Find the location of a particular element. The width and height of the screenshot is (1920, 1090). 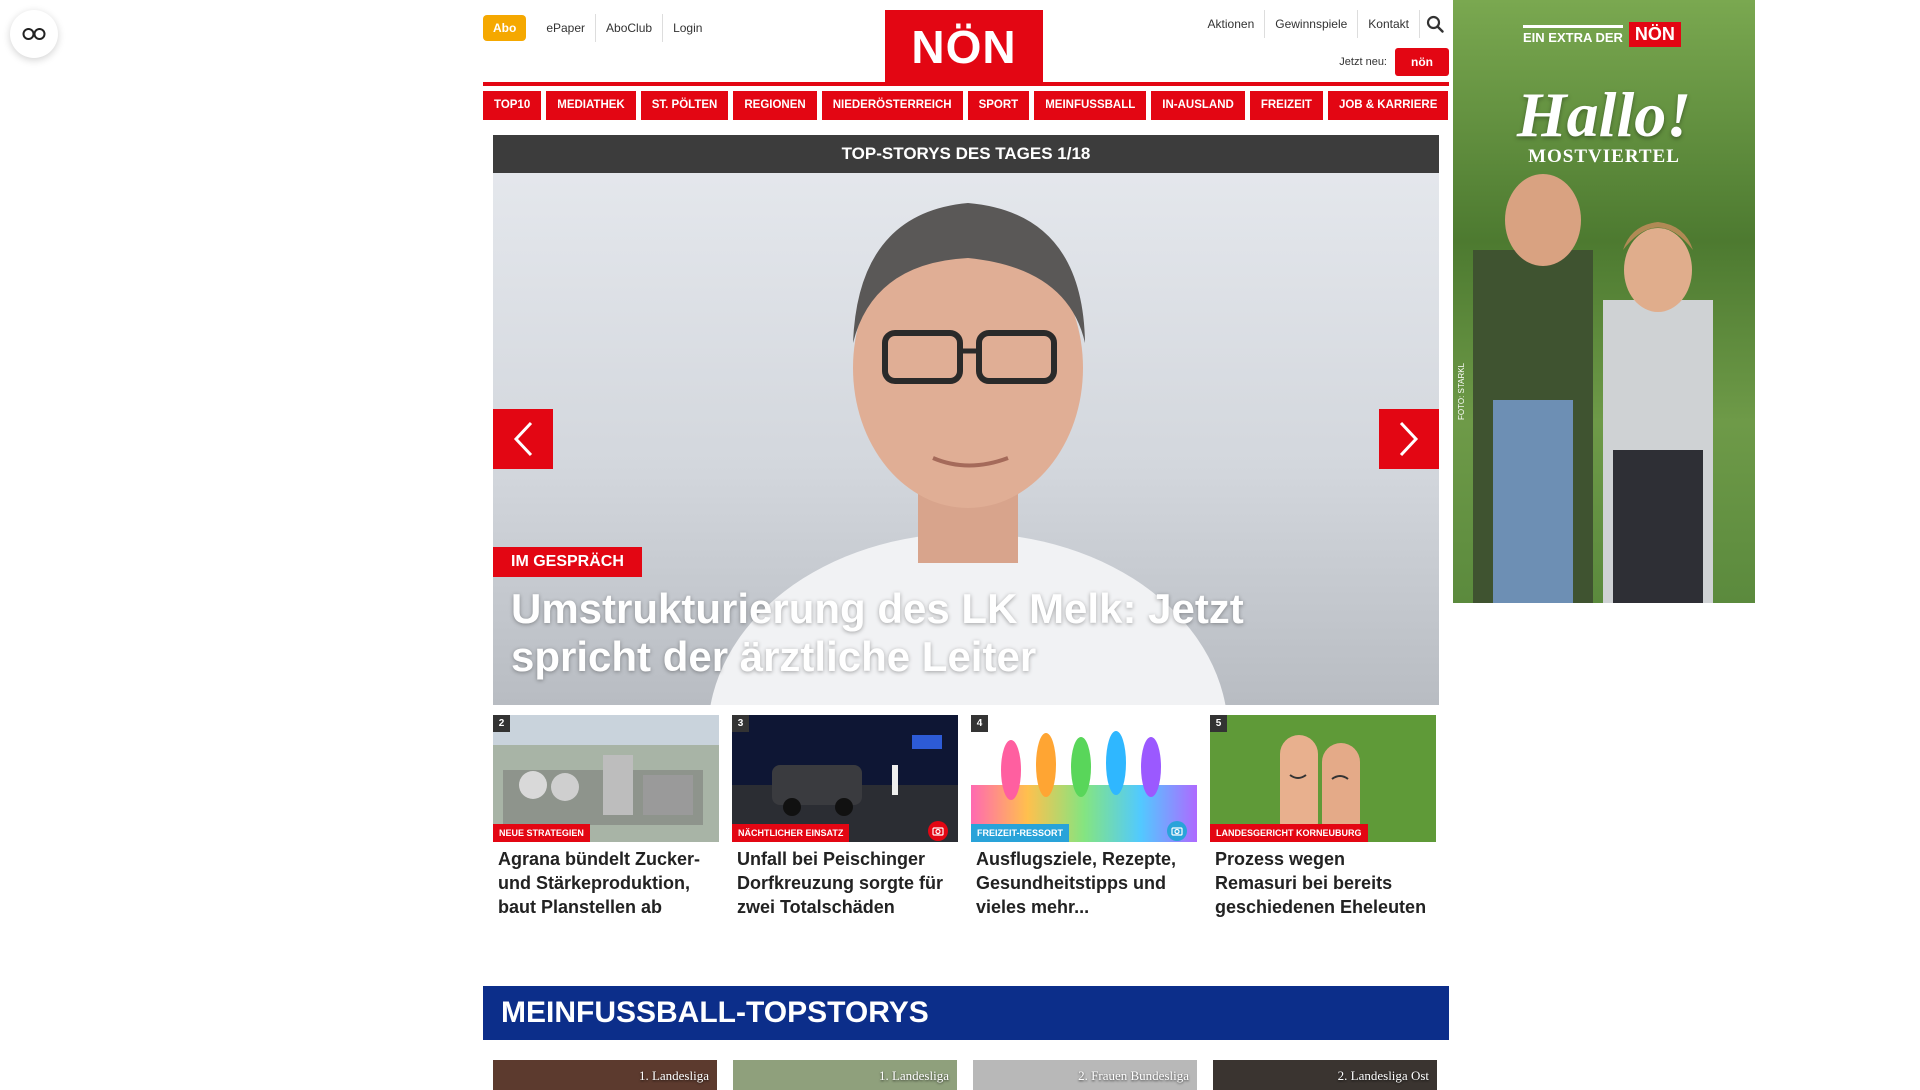

fingers-image is located at coordinates (1323, 778).